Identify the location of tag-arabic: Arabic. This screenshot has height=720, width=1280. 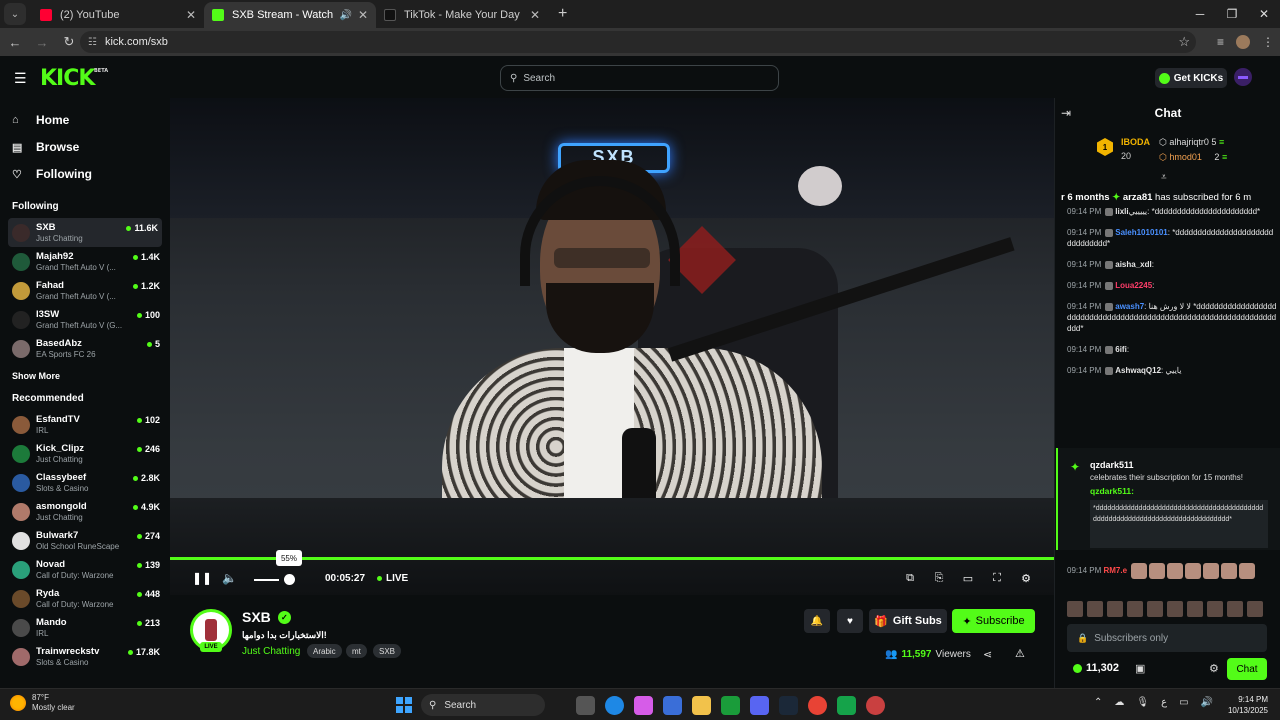
(324, 651).